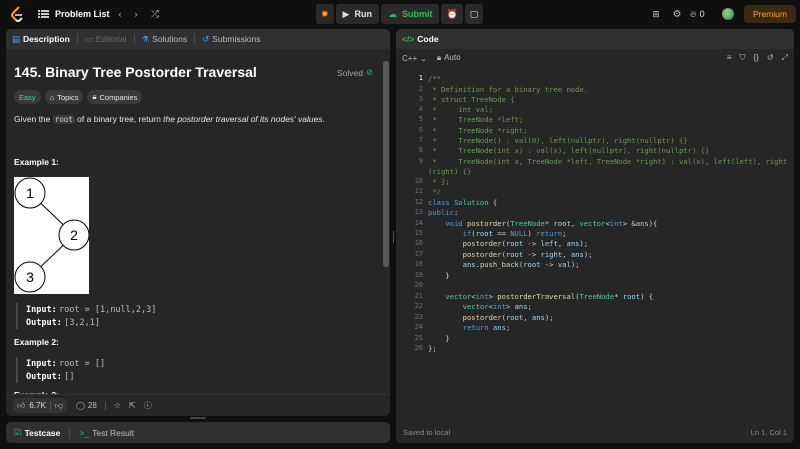  What do you see at coordinates (370, 72) in the screenshot?
I see `check-circle-icon: ⊘` at bounding box center [370, 72].